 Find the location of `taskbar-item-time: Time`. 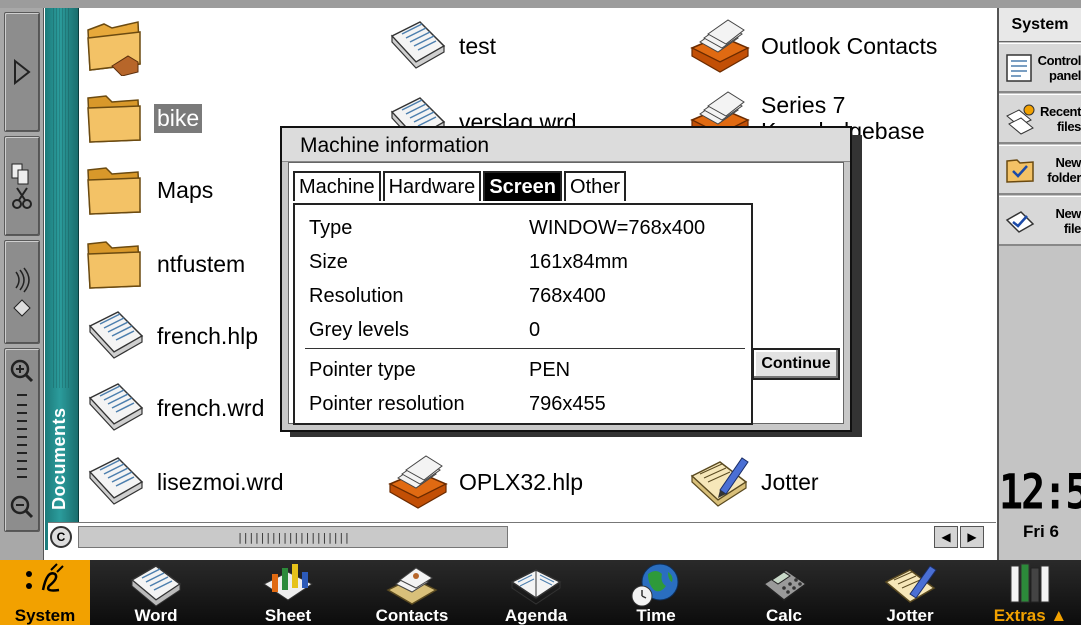

taskbar-item-time: Time is located at coordinates (656, 592).